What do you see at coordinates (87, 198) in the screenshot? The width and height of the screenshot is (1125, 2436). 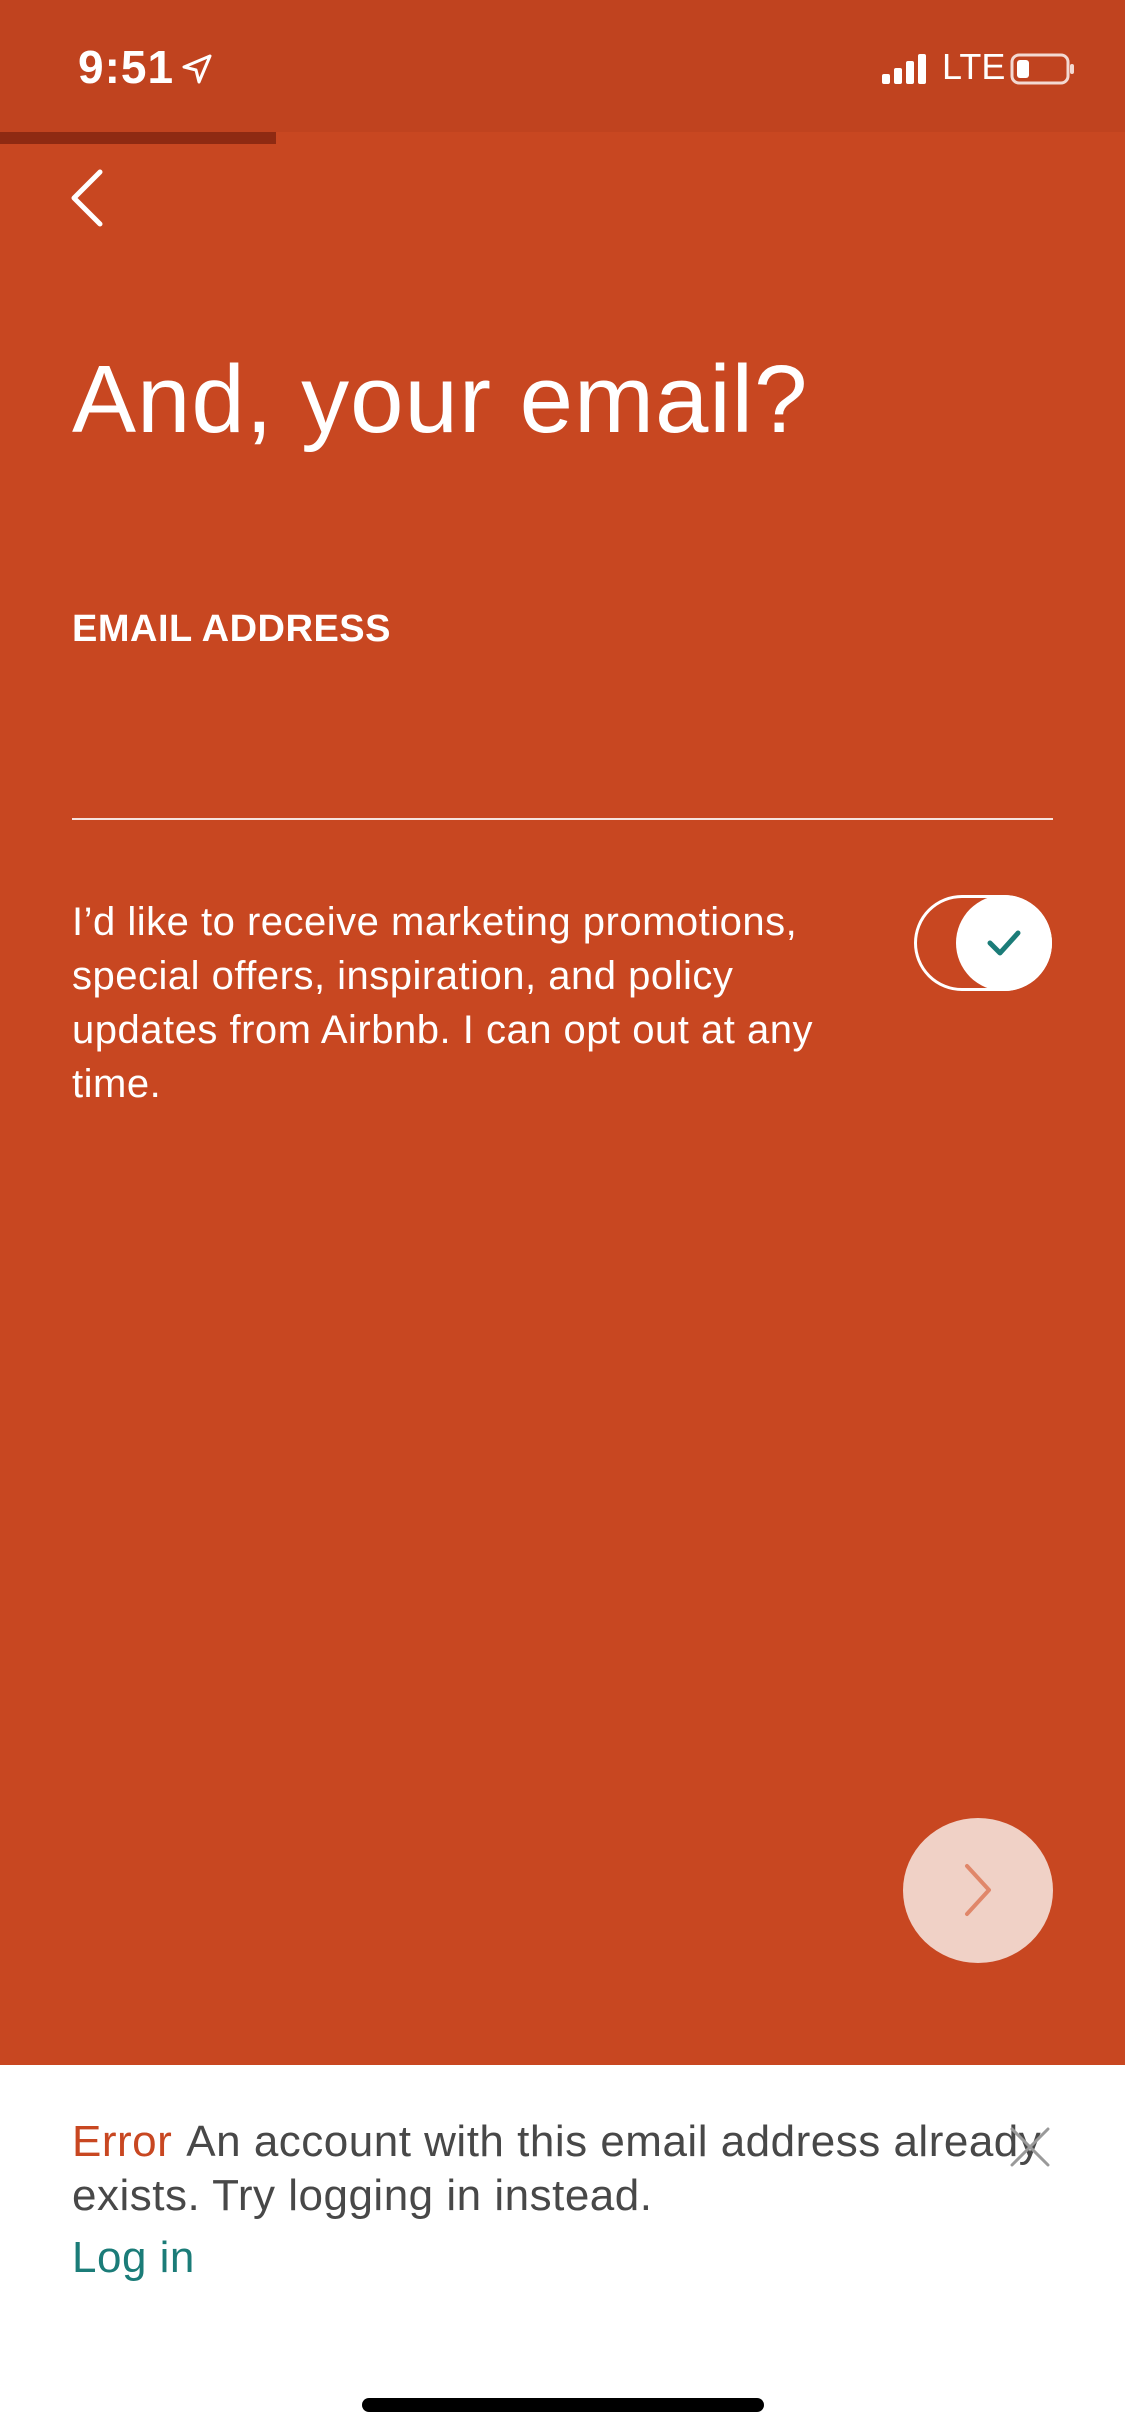 I see `chevron-left-icon` at bounding box center [87, 198].